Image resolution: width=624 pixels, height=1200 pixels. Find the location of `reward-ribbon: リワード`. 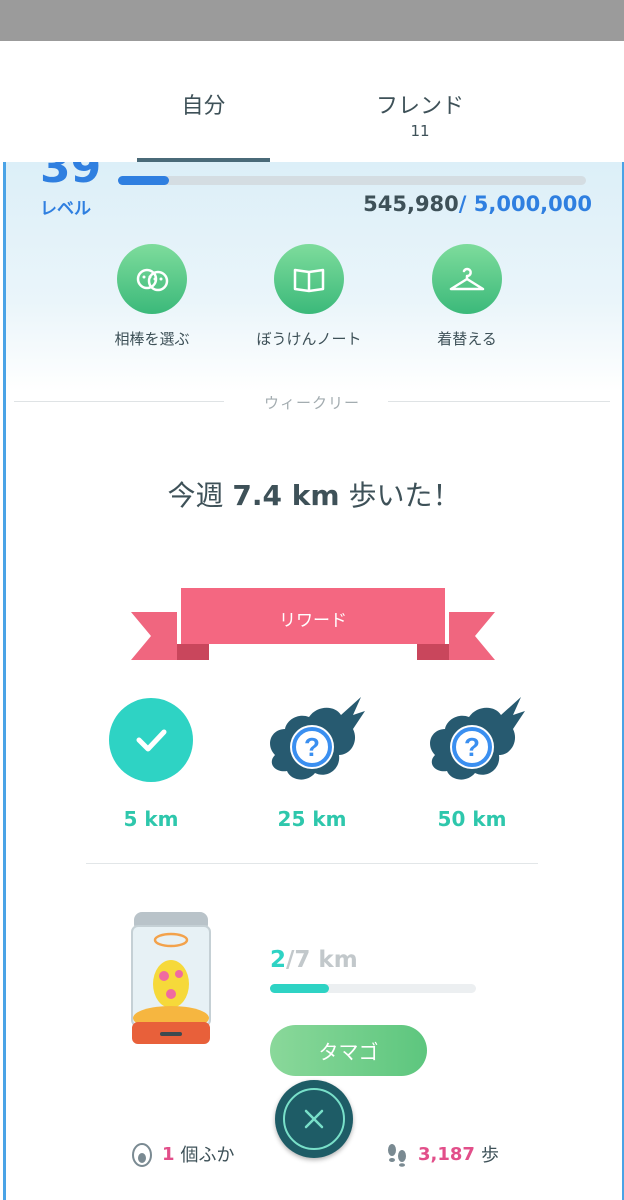

reward-ribbon: リワード is located at coordinates (313, 626).